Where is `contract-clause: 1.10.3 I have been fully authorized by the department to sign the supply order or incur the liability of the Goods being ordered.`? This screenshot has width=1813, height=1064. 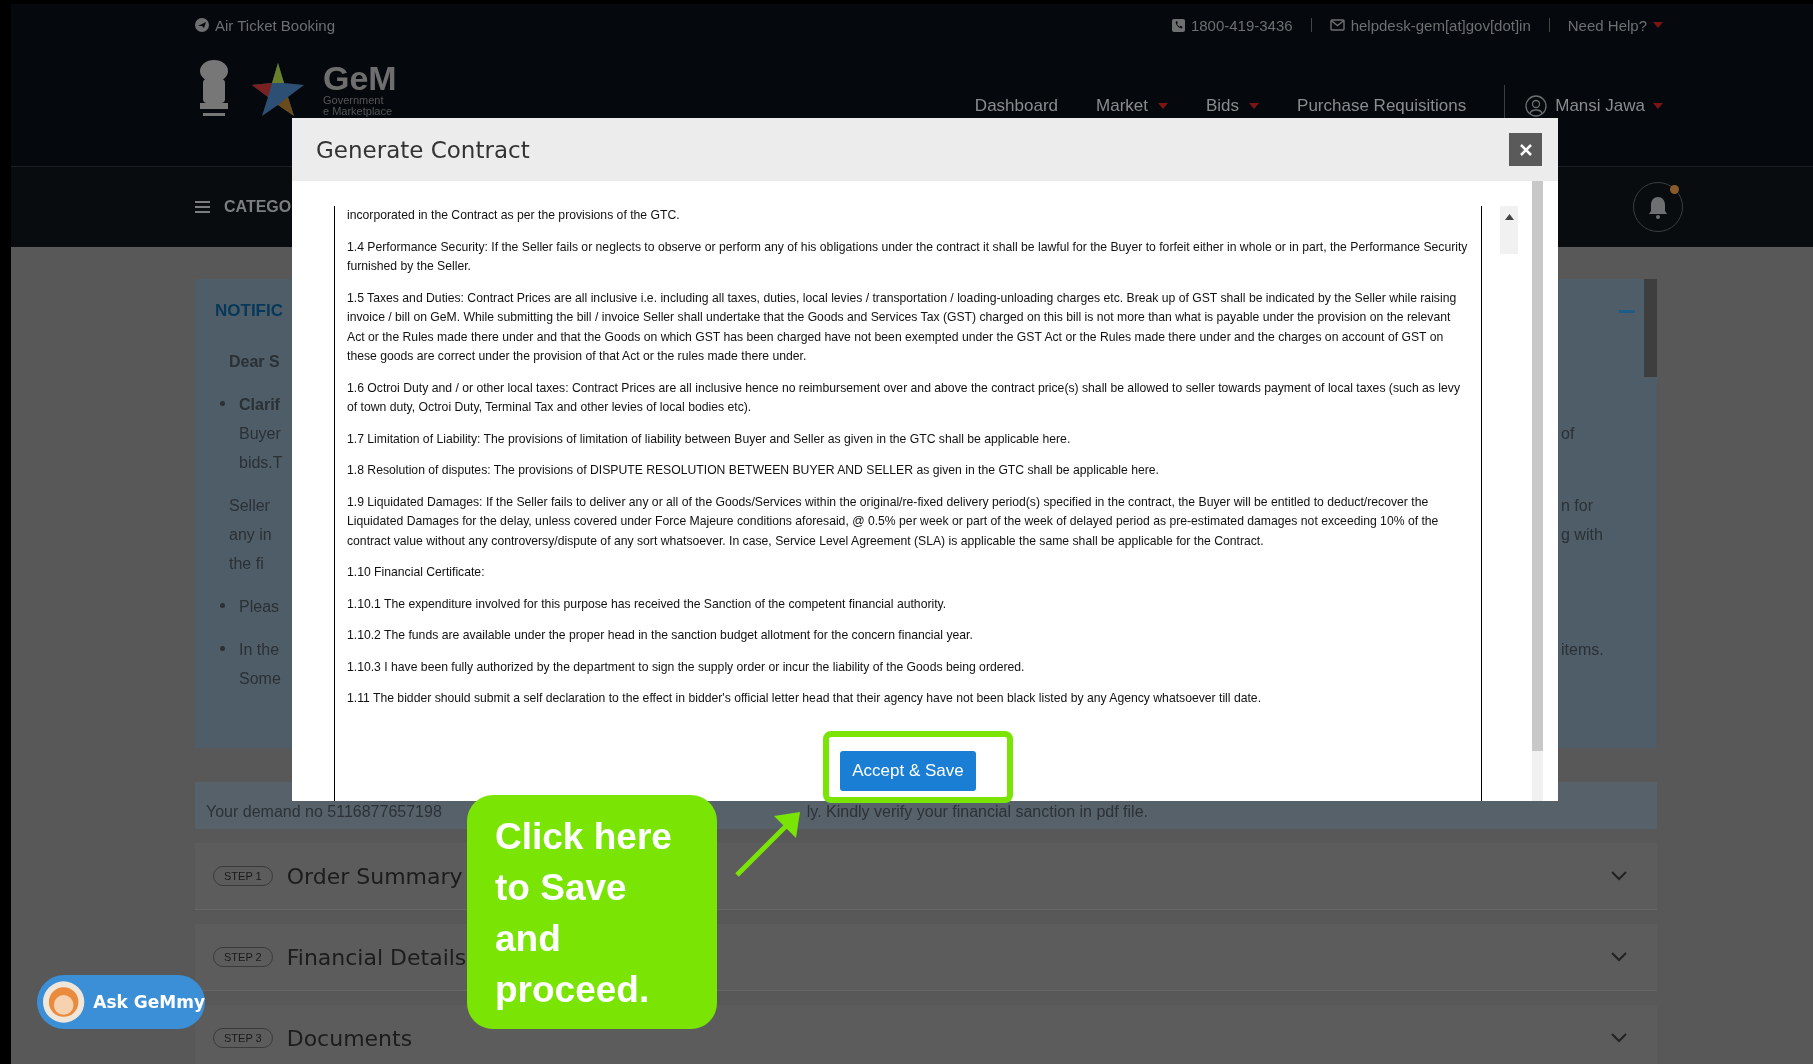
contract-clause: 1.10.3 I have been fully authorized by the department to sign the supply order or incur the liability of the Goods being ordered. is located at coordinates (686, 667).